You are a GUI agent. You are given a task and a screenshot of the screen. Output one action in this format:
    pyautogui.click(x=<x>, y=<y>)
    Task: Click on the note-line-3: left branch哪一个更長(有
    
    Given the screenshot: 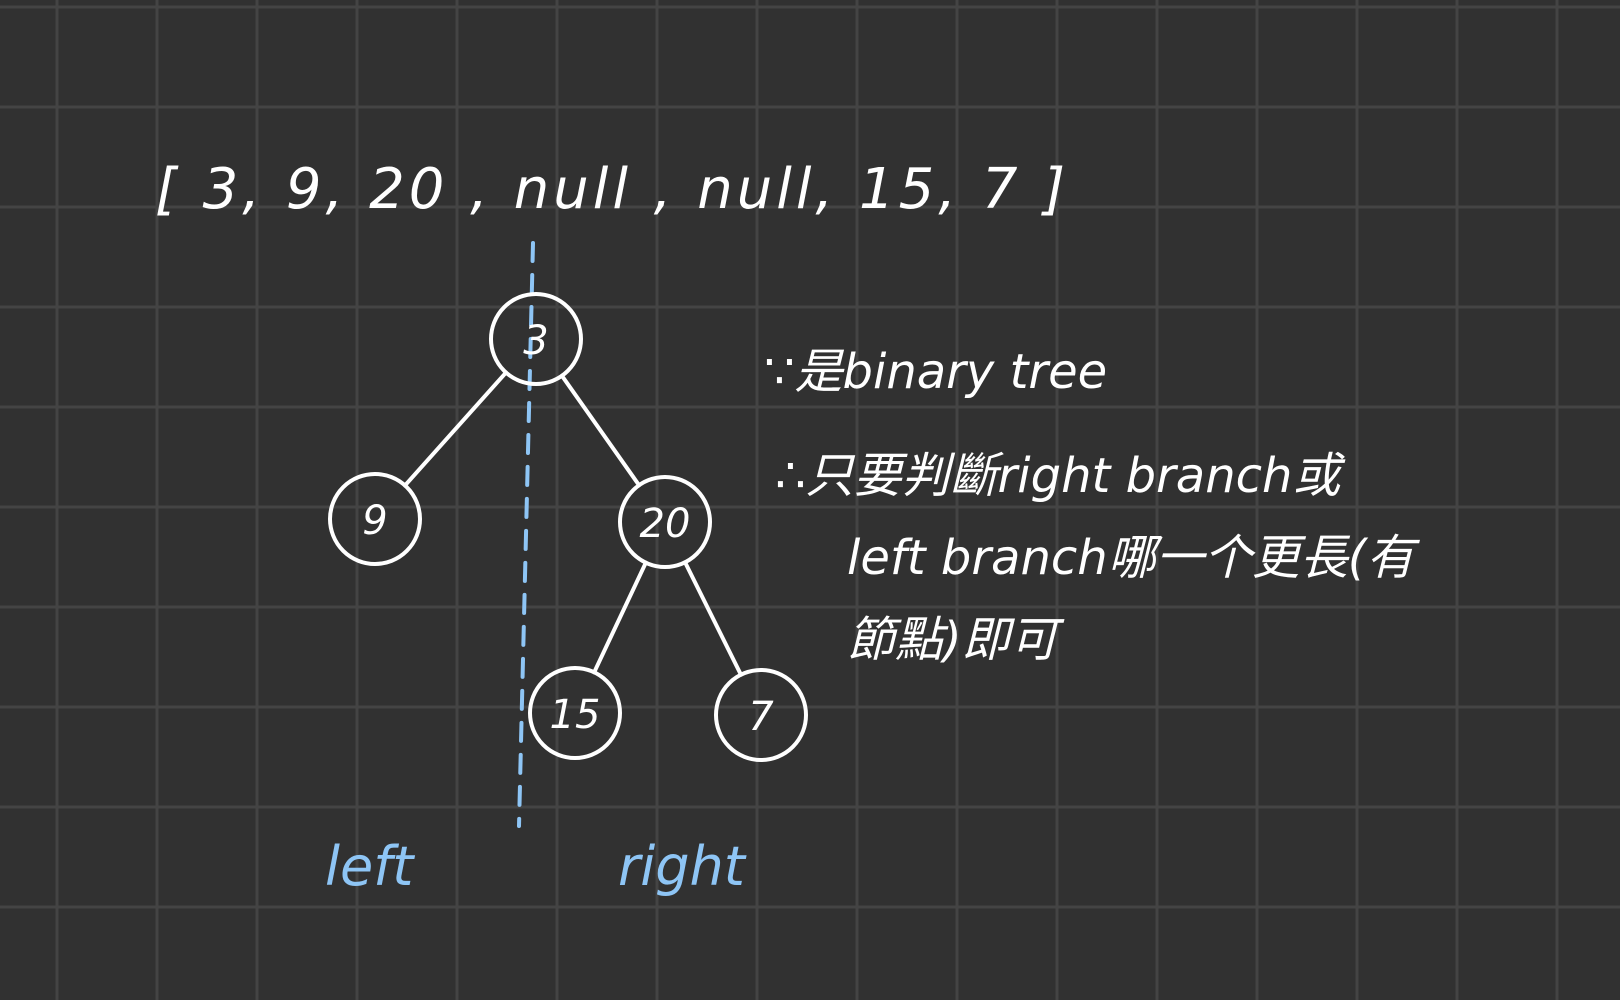 What is the action you would take?
    pyautogui.click(x=1133, y=558)
    